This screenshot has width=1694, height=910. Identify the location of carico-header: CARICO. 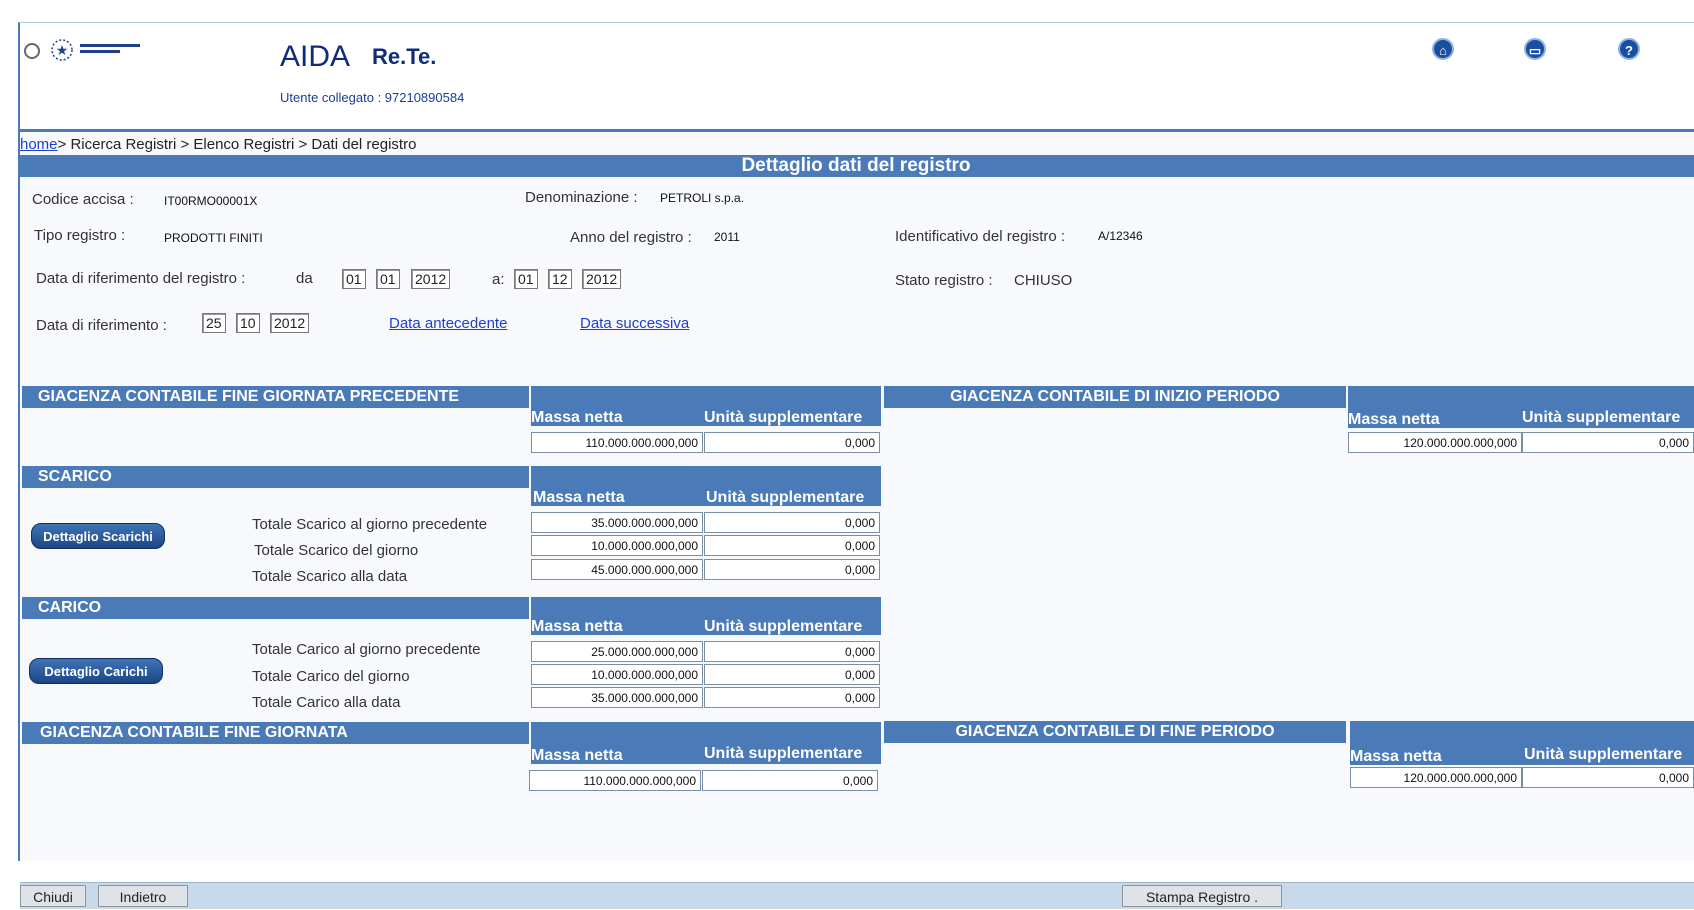
(275, 608).